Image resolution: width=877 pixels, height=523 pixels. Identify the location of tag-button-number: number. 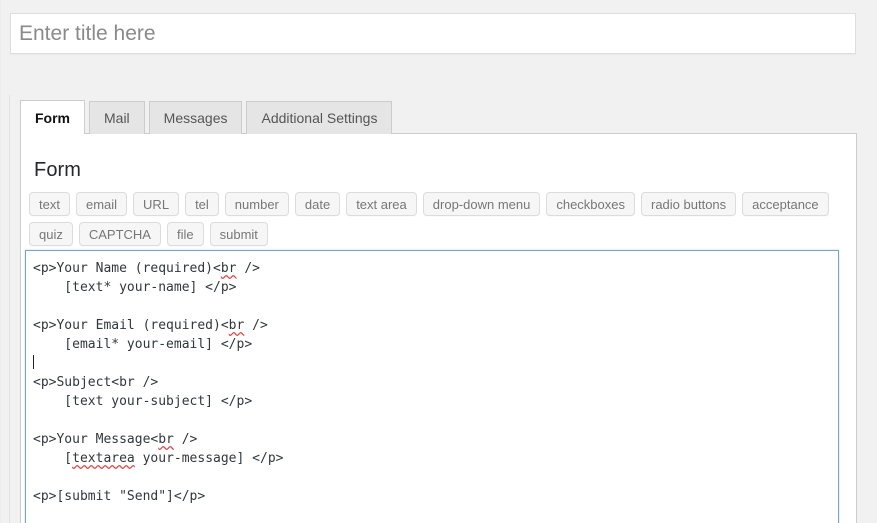
(256, 204).